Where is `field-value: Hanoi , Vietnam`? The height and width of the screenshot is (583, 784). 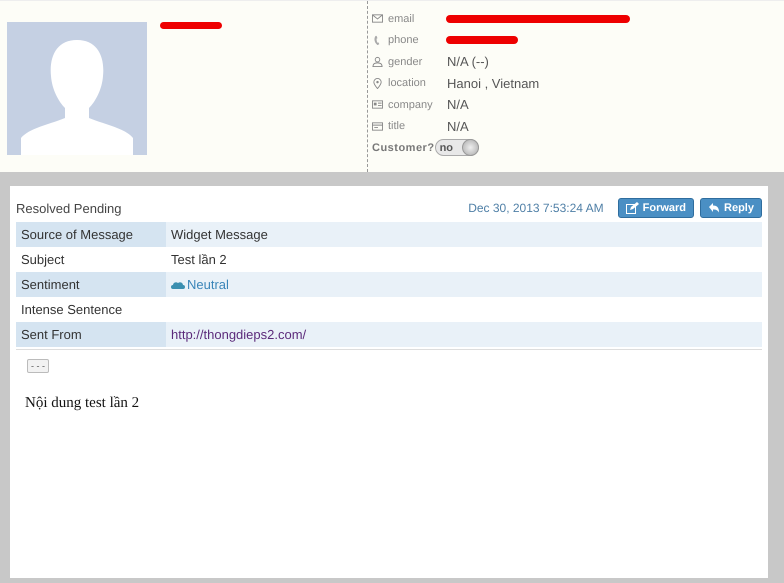 field-value: Hanoi , Vietnam is located at coordinates (493, 83).